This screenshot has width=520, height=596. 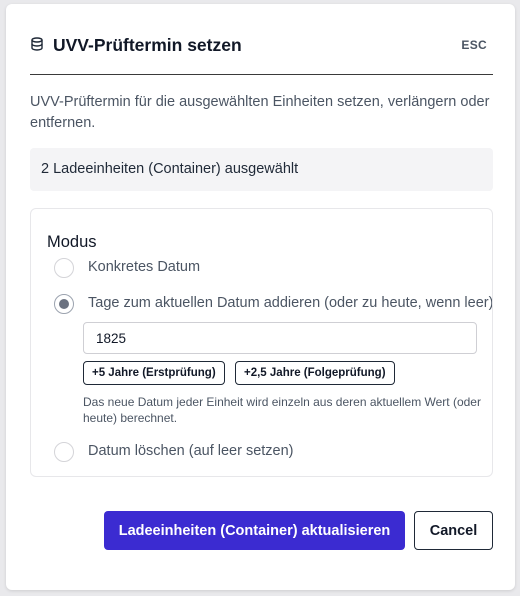 I want to click on update-units-button: Ladeeinheiten (Container) aktualisieren, so click(x=254, y=530).